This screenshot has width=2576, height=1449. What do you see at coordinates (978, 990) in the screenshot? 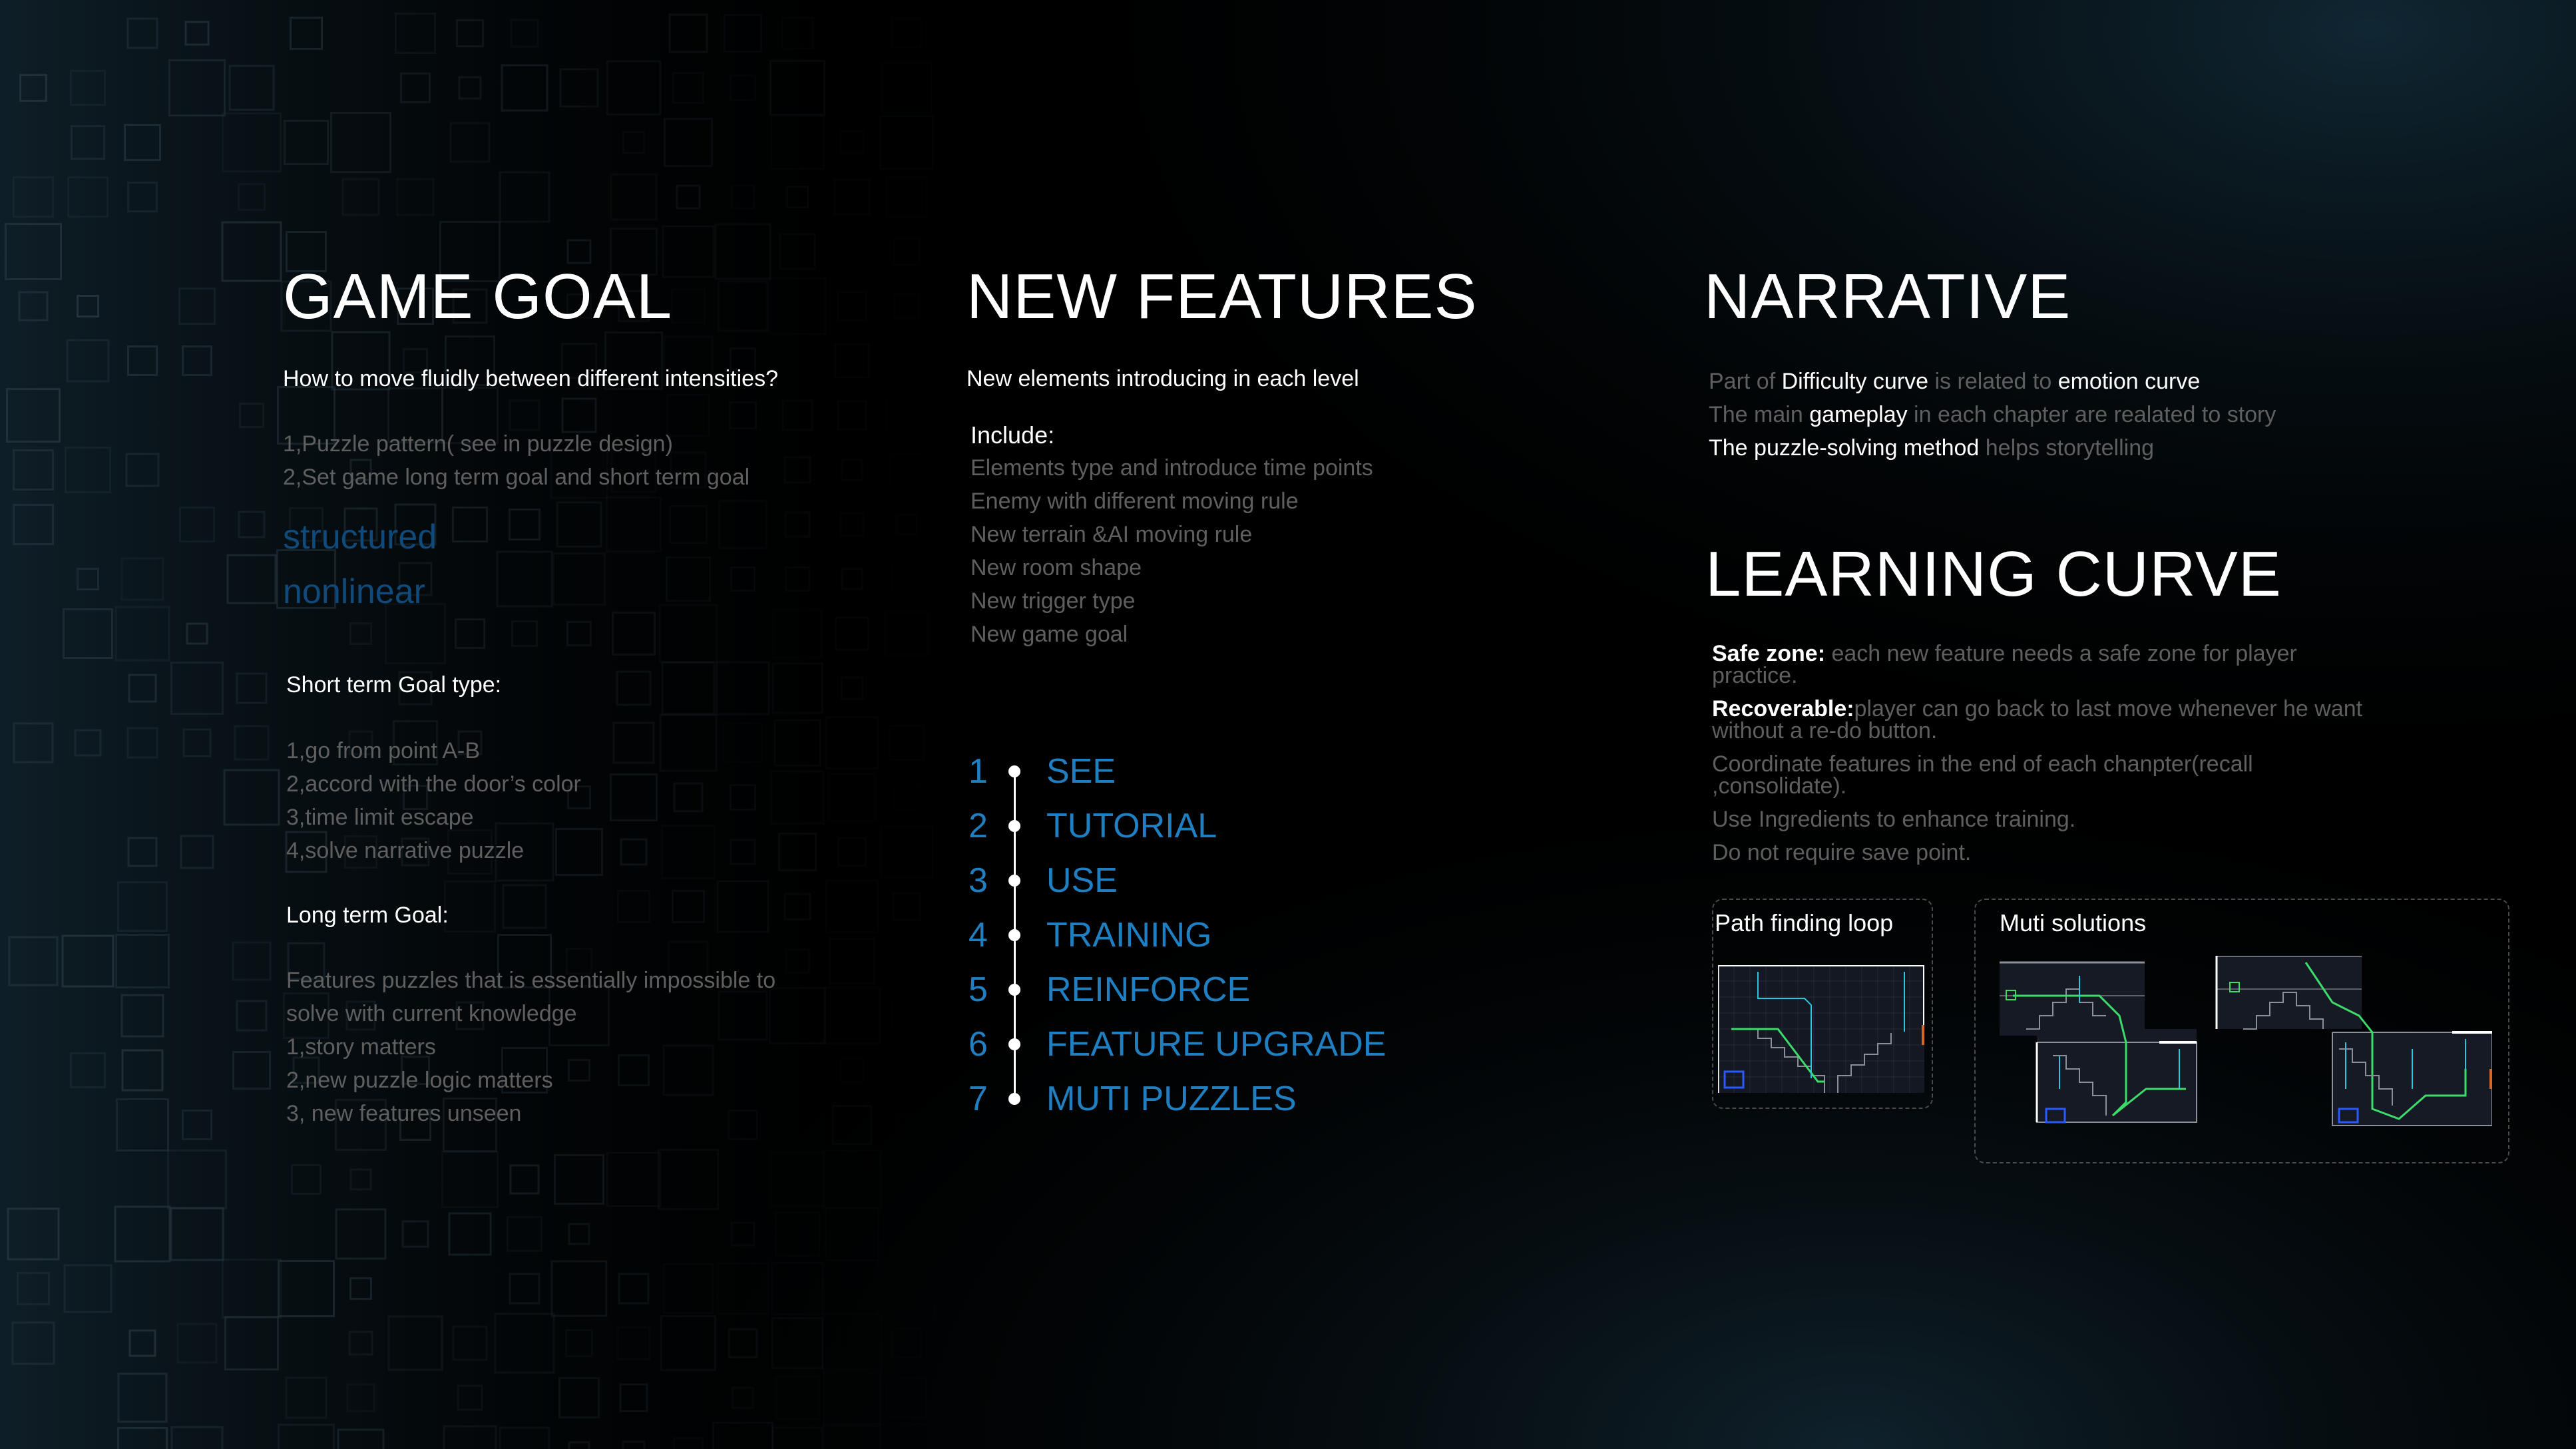
I see `step-number: 5` at bounding box center [978, 990].